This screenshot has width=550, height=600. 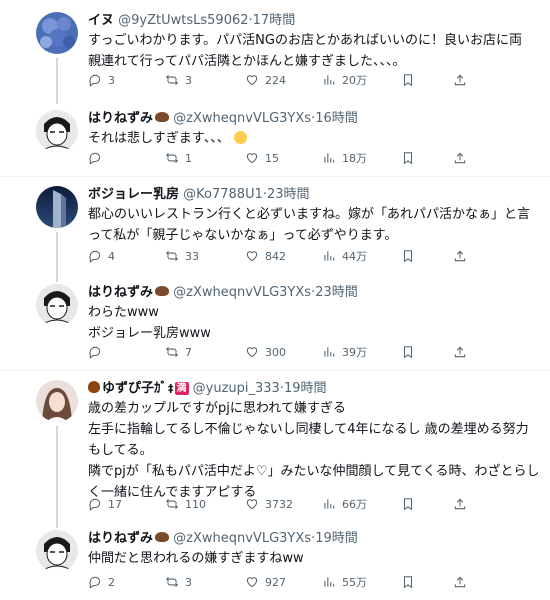 I want to click on like-button: 224, so click(x=265, y=80).